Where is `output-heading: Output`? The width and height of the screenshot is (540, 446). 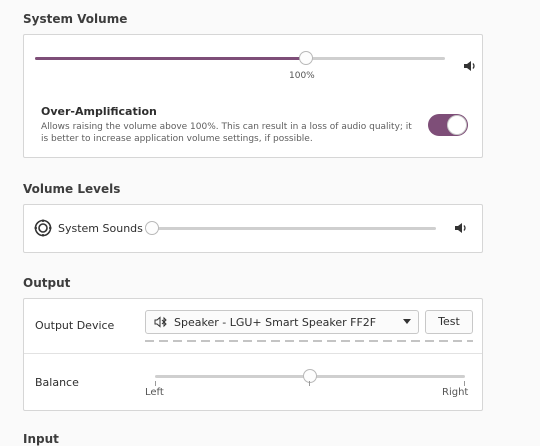 output-heading: Output is located at coordinates (47, 283).